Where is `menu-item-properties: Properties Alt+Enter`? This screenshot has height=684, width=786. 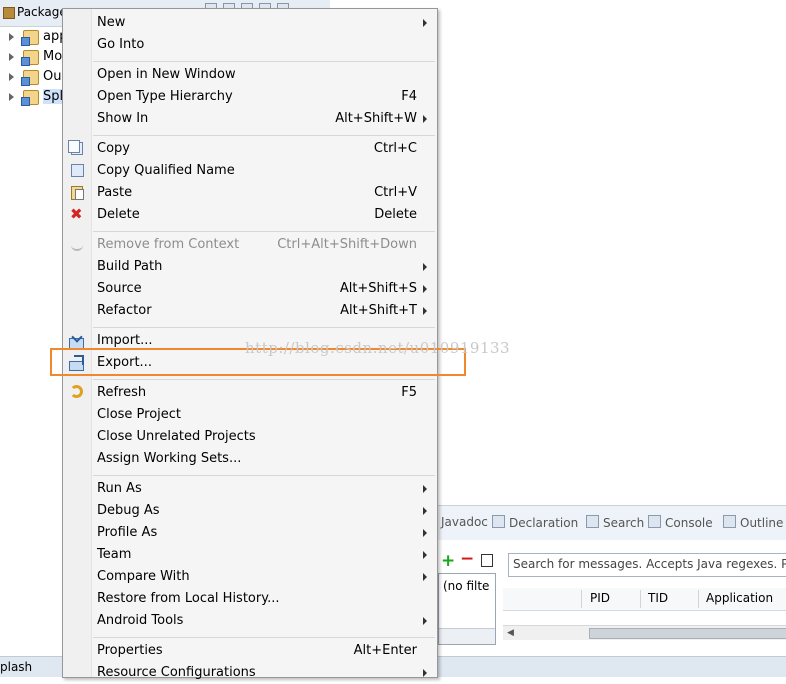
menu-item-properties: Properties Alt+Enter is located at coordinates (250, 651).